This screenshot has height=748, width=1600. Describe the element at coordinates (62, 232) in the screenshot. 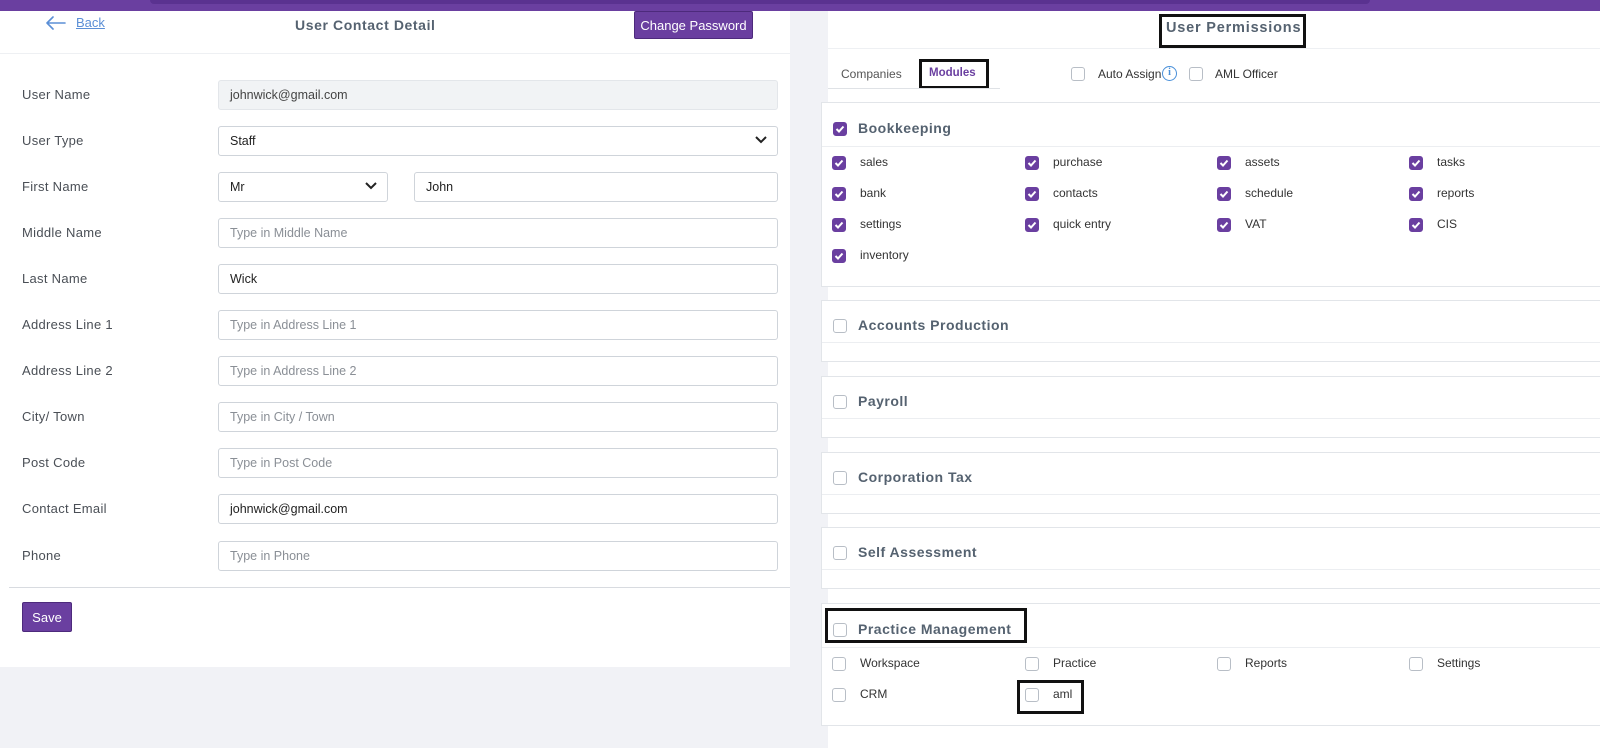

I see `middle-name-label: Middle Name` at that location.